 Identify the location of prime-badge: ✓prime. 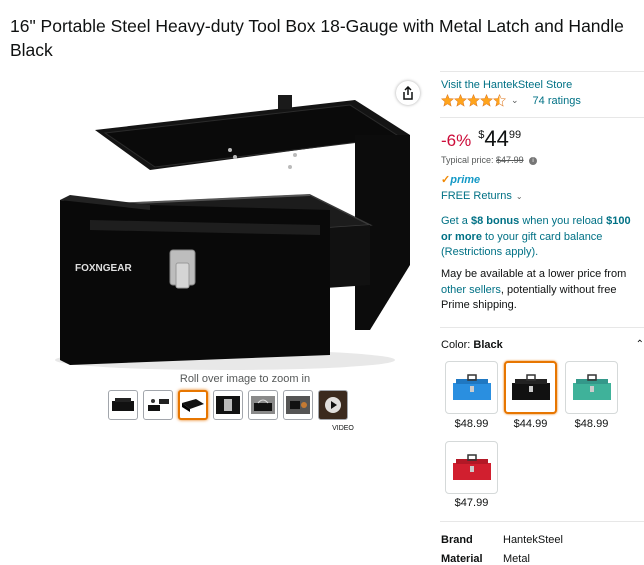
(460, 179).